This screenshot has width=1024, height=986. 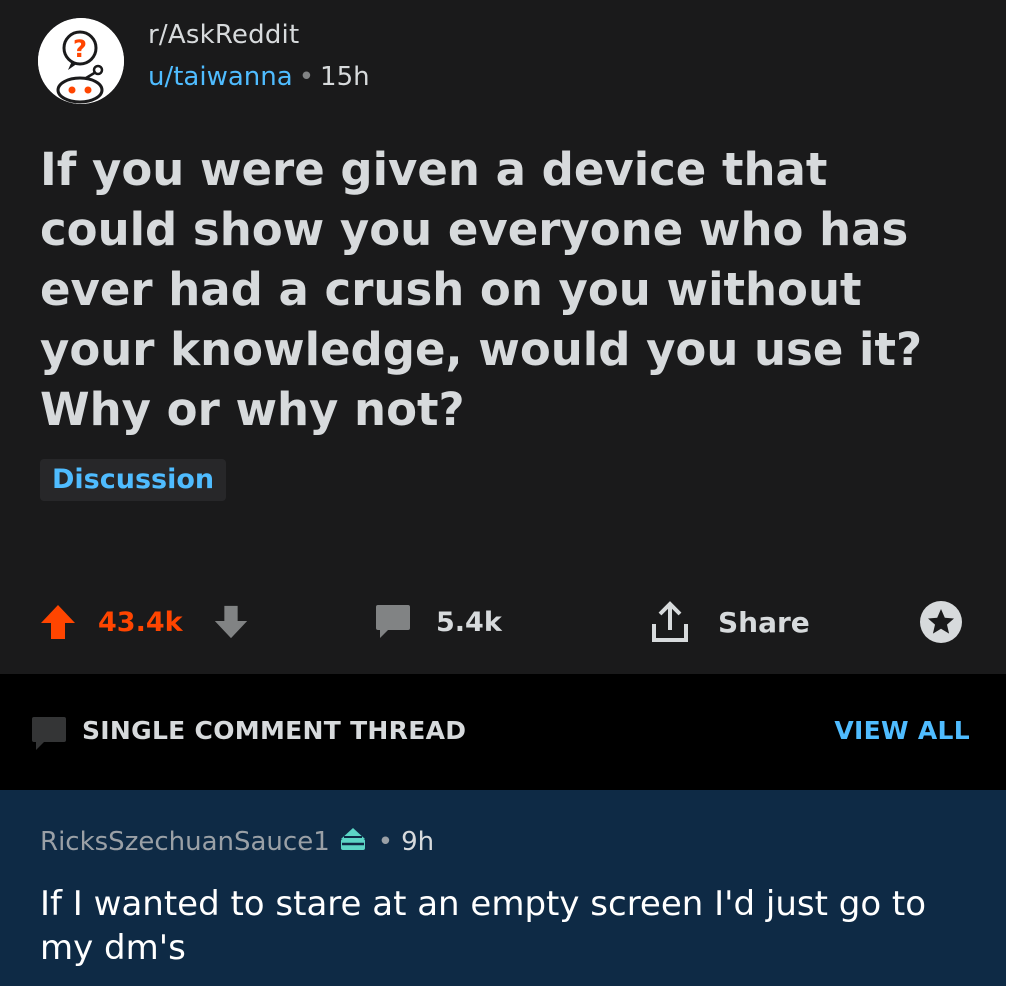 I want to click on downvote-arrow-icon, so click(x=231, y=622).